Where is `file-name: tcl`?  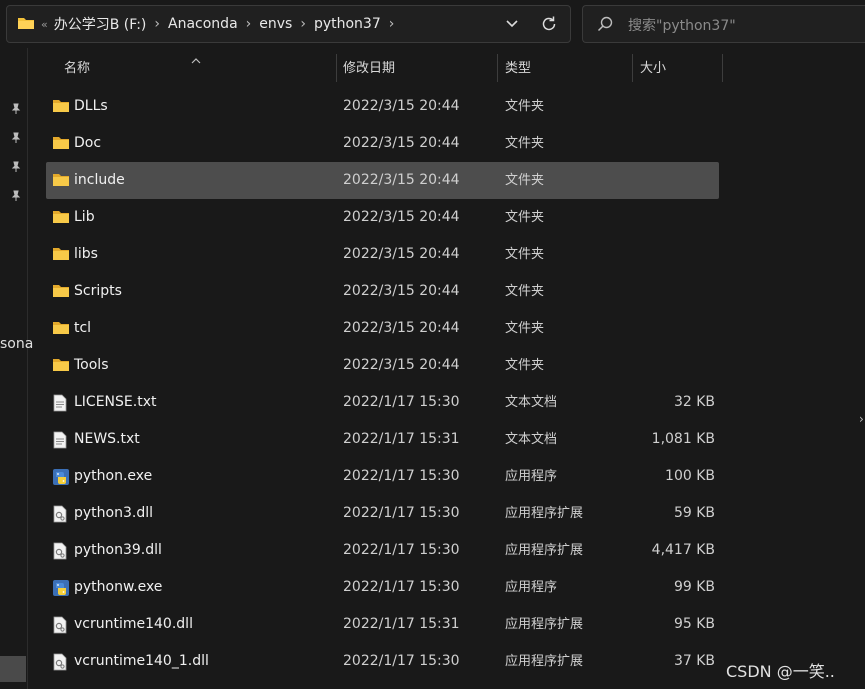
file-name: tcl is located at coordinates (83, 328).